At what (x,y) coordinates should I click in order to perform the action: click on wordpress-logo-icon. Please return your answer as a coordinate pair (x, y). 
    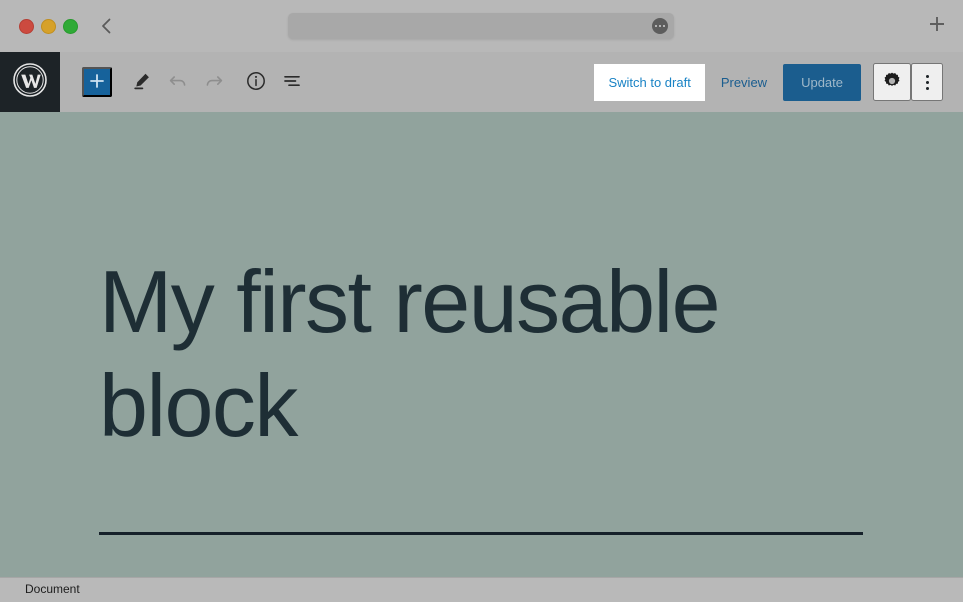
    Looking at the image, I should click on (30, 82).